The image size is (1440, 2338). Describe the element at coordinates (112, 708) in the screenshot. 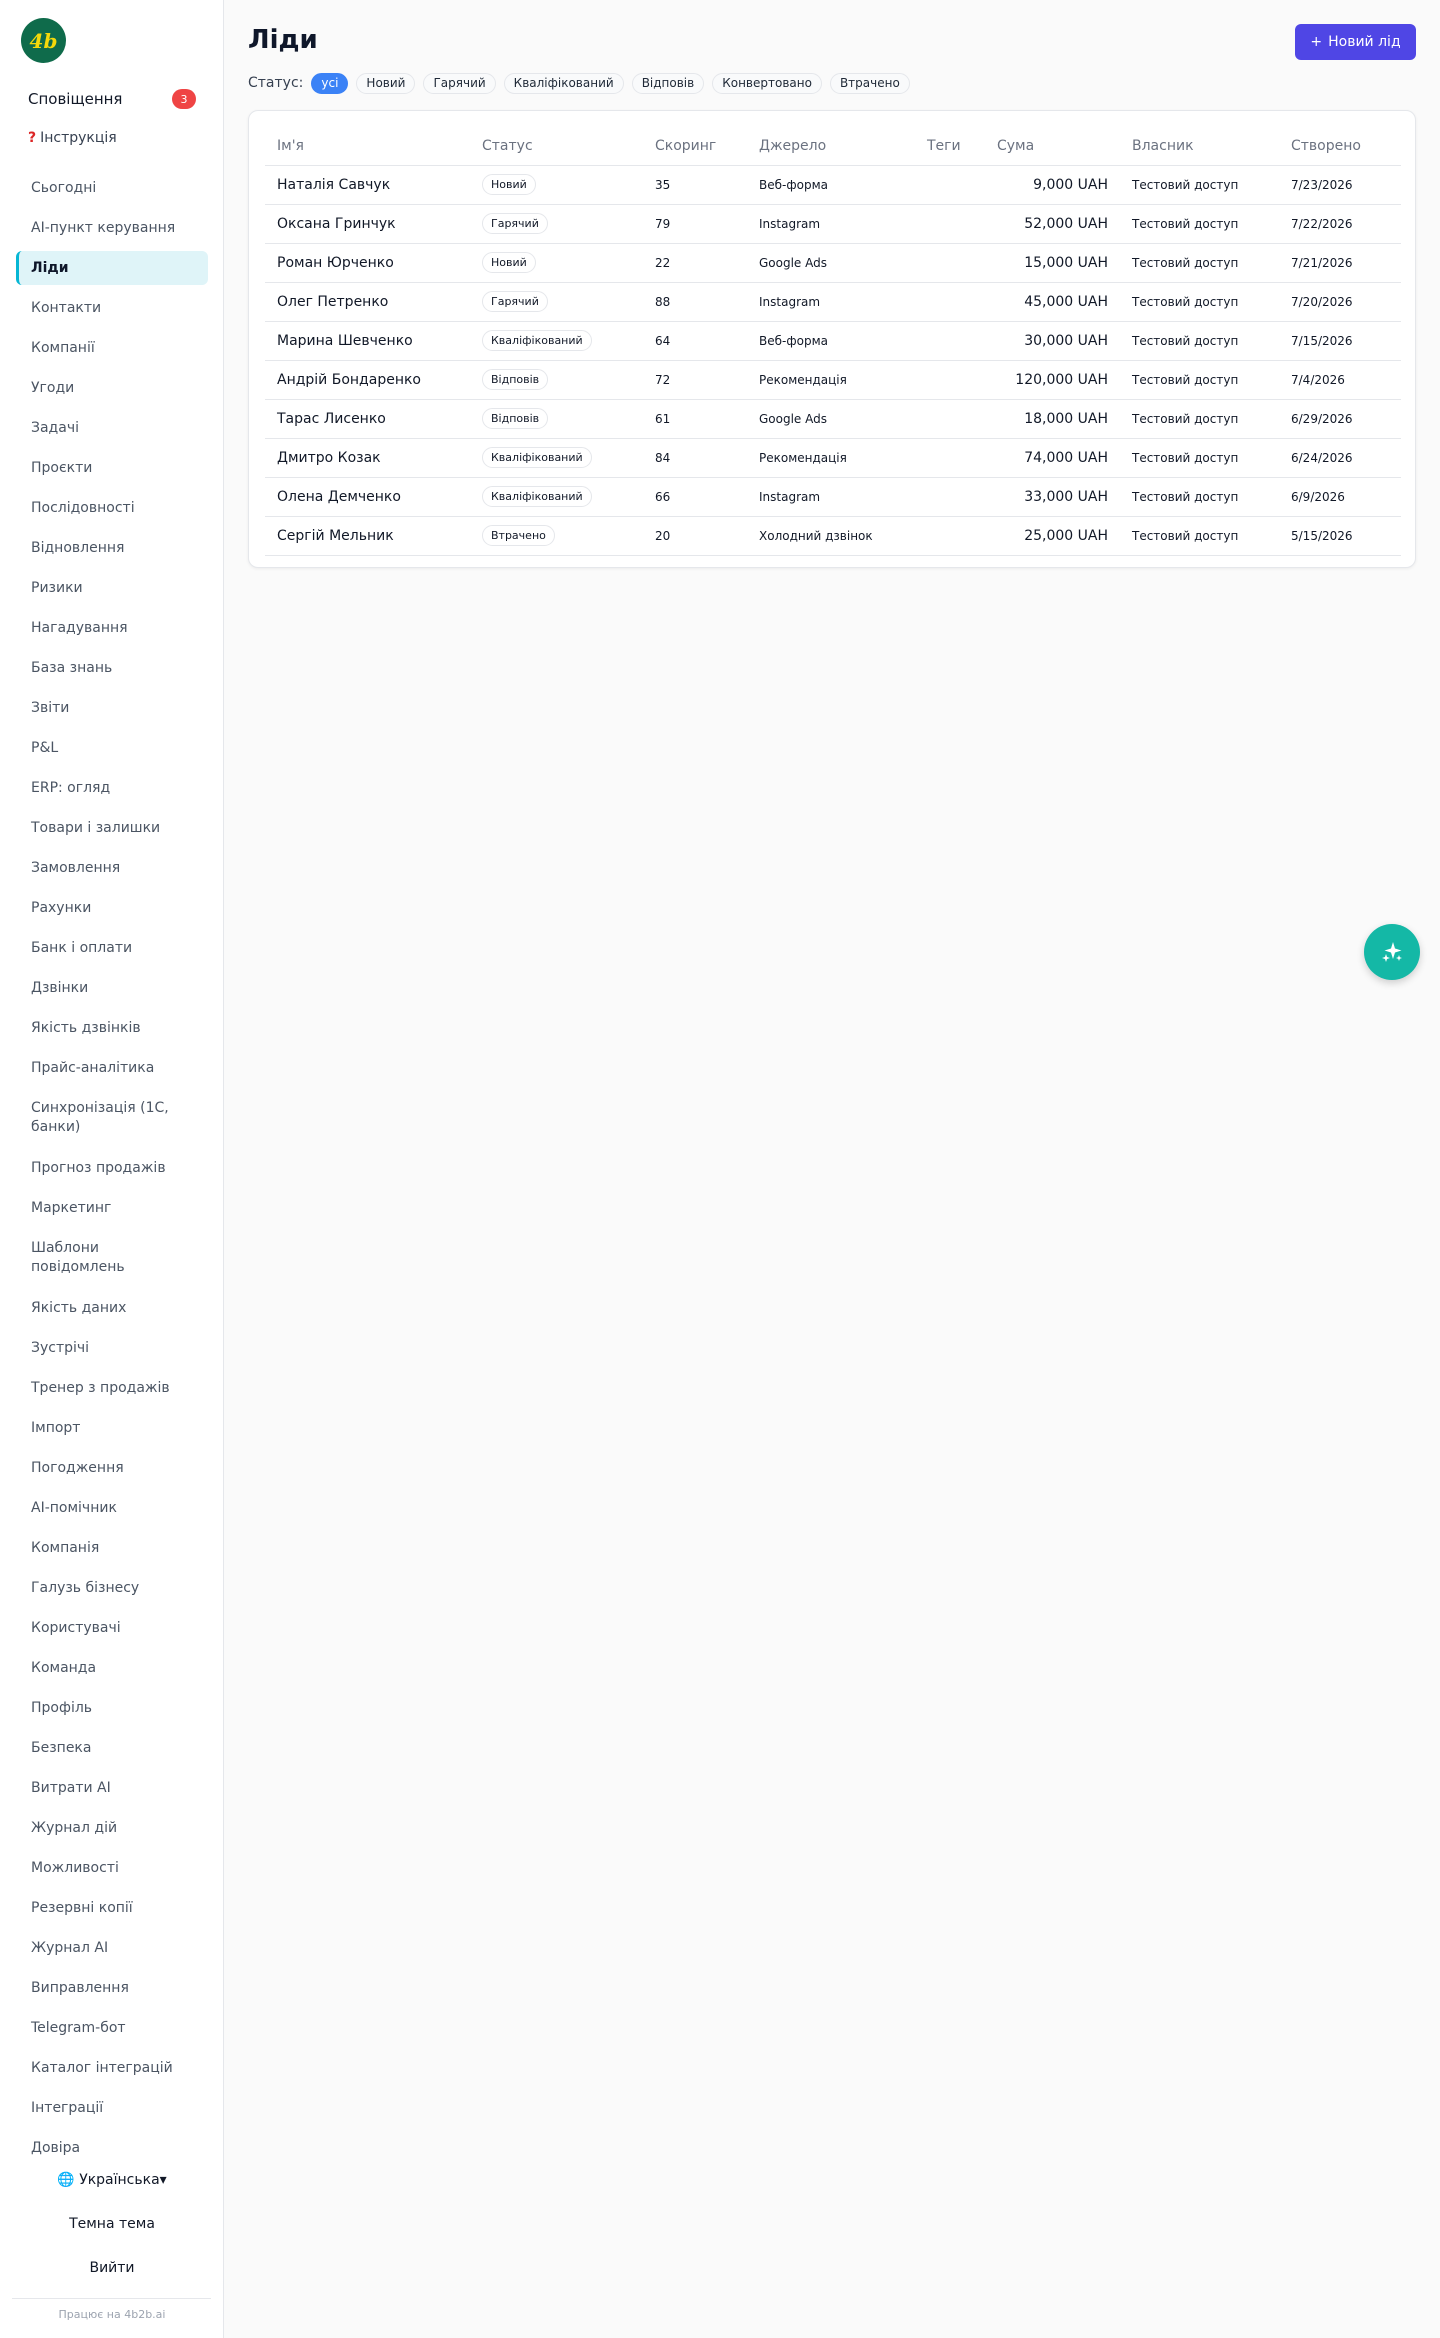

I see `sidebar-item: Звіти` at that location.